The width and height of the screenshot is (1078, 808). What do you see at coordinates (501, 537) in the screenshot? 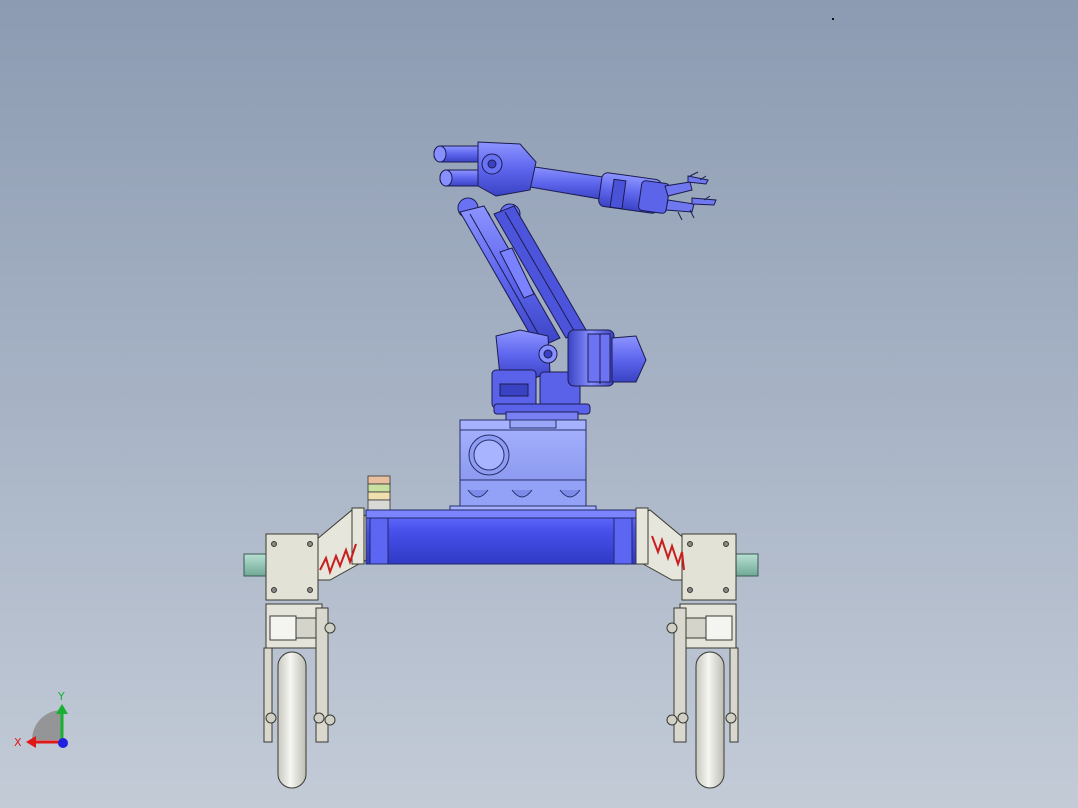
I see `chassis` at bounding box center [501, 537].